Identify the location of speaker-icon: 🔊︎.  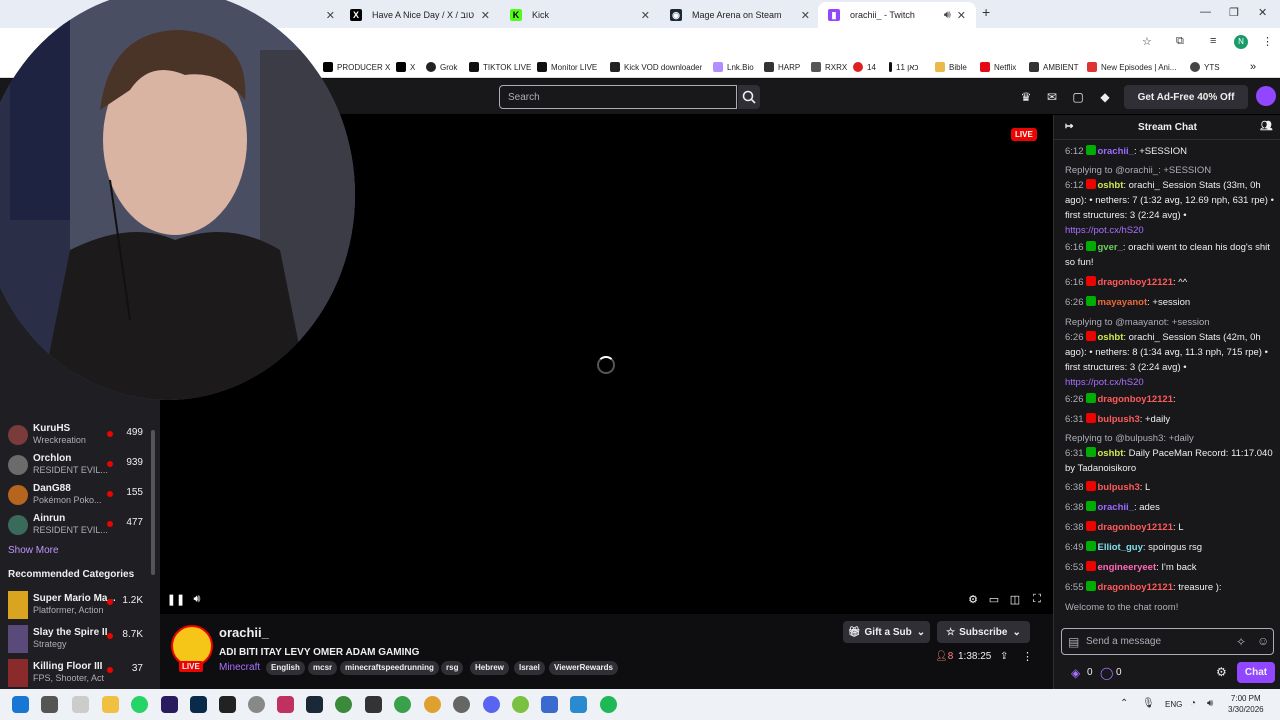
(1210, 703).